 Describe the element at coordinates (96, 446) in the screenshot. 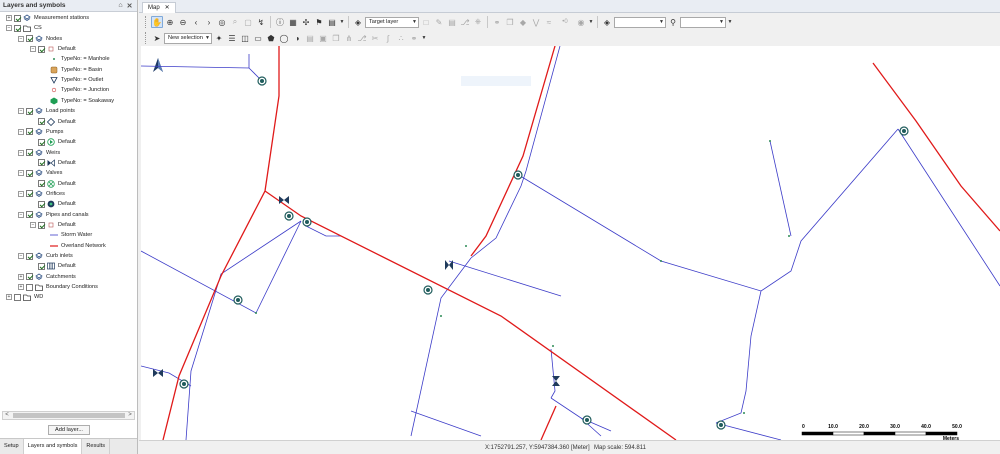

I see `tab-results: Results` at that location.